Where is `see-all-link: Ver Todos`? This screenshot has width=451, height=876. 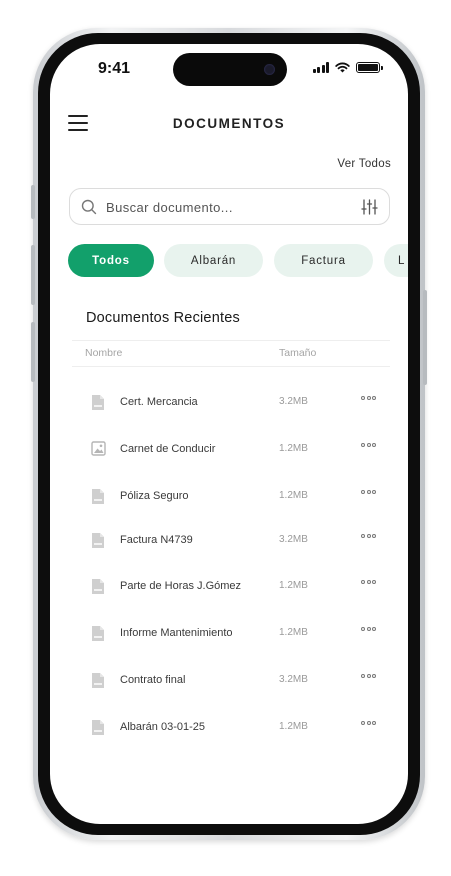
see-all-link: Ver Todos is located at coordinates (364, 164).